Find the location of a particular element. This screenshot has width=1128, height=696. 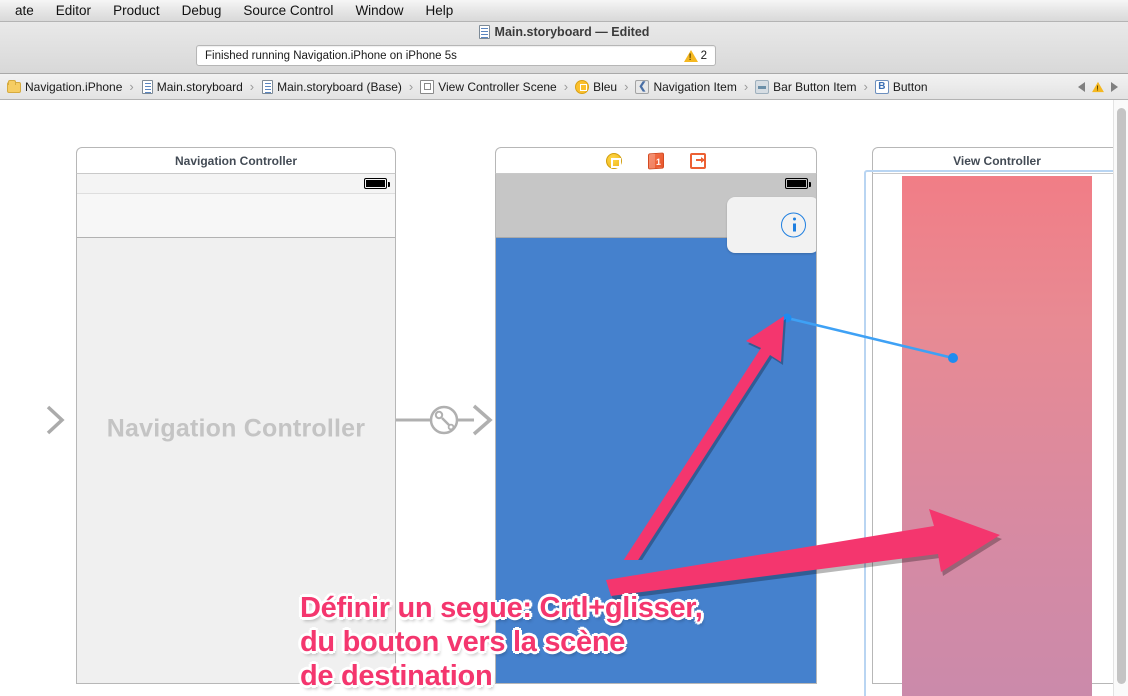

menu-item-window: Window is located at coordinates (379, 10).